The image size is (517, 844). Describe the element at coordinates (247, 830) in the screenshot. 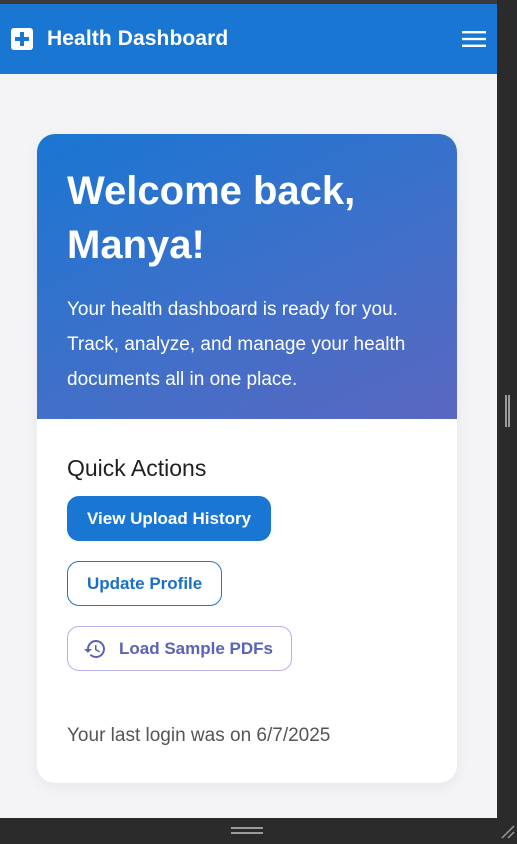

I see `horizontal-resize-grip` at that location.